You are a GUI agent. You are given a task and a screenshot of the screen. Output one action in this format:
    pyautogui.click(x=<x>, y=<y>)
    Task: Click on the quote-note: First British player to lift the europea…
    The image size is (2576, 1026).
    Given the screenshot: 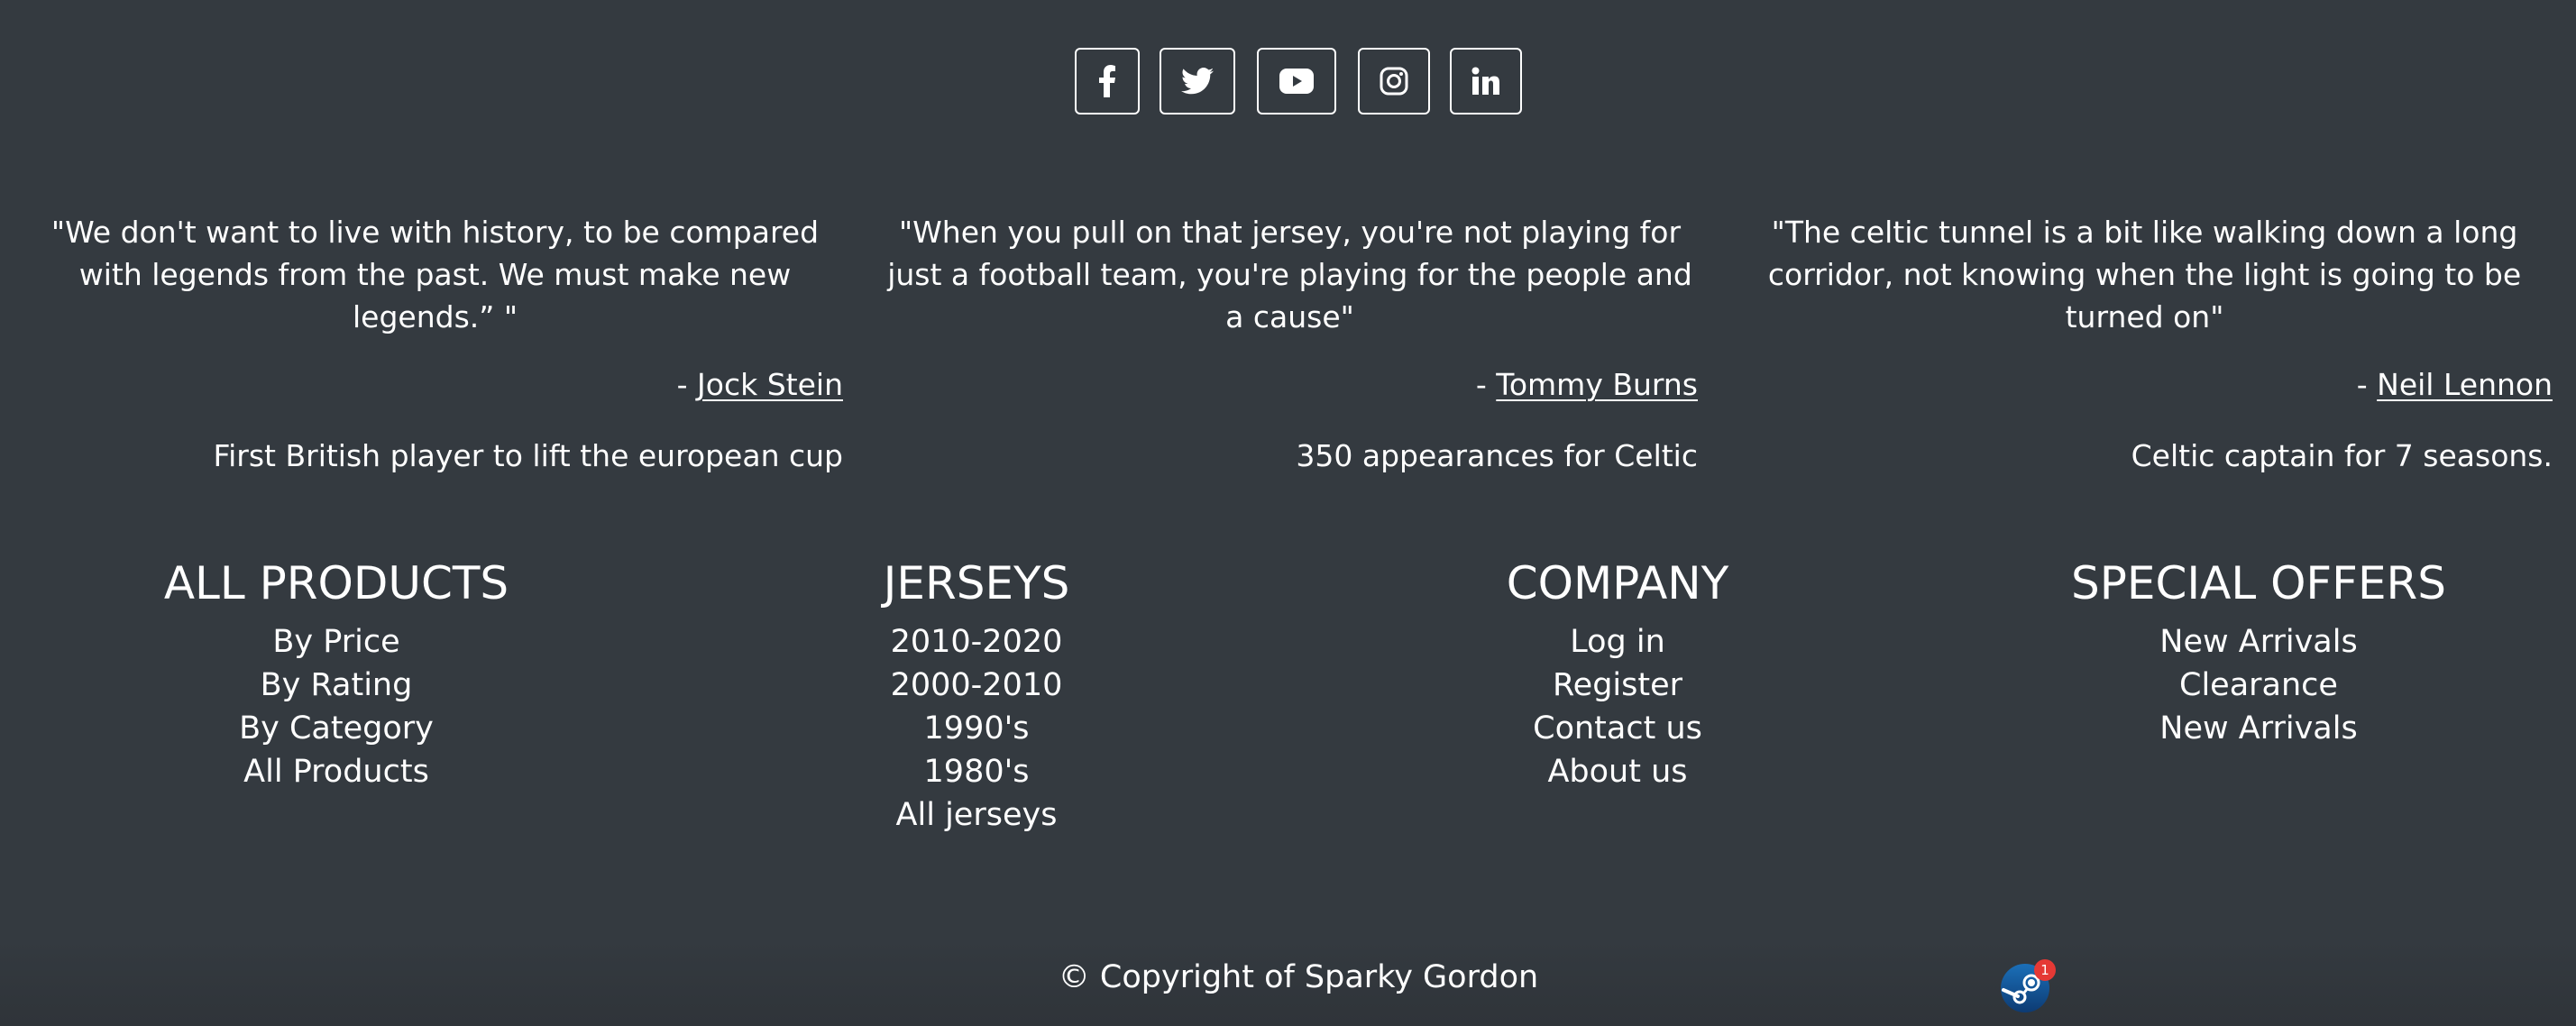 What is the action you would take?
    pyautogui.click(x=528, y=455)
    